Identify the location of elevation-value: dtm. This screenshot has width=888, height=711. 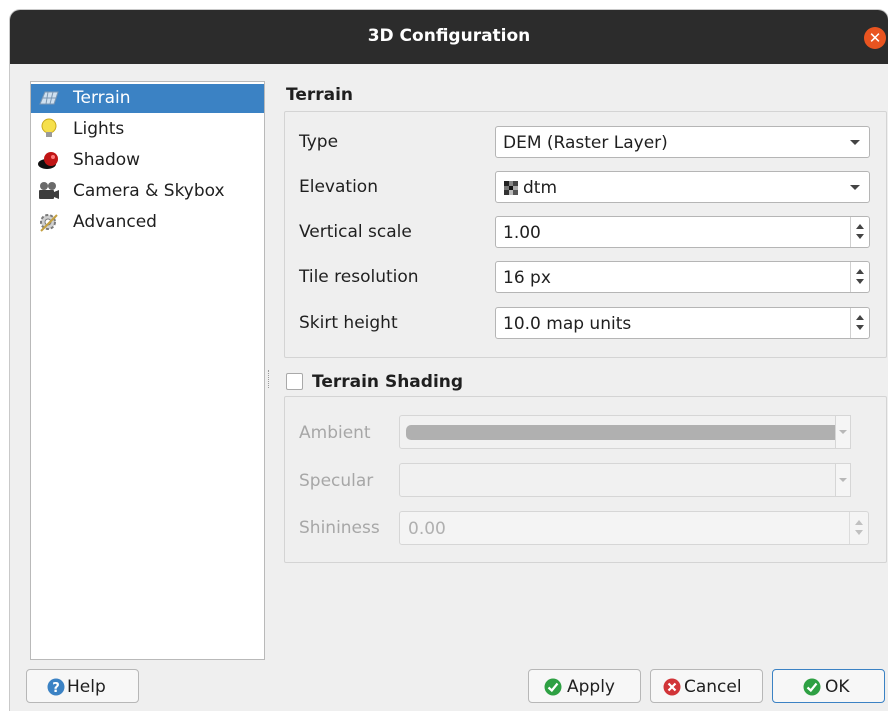
(540, 188).